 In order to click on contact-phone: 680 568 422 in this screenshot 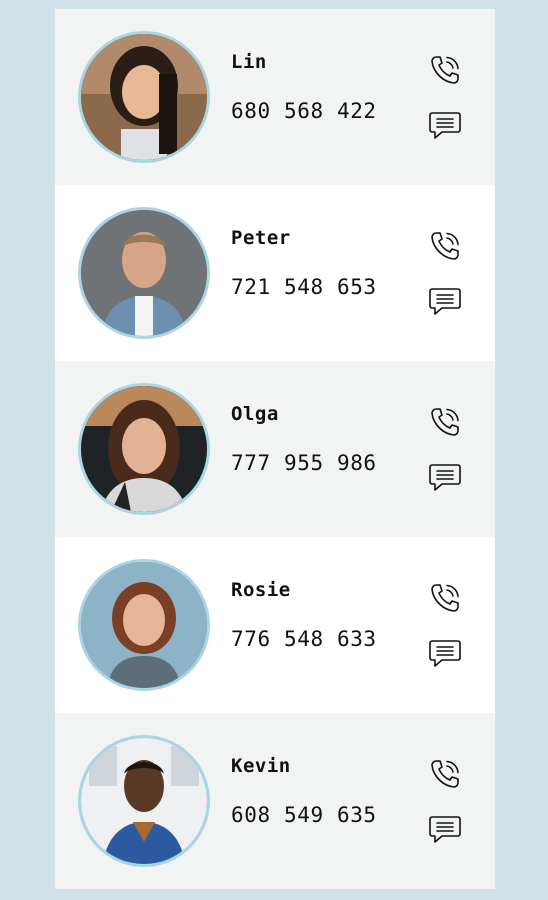, I will do `click(304, 111)`.